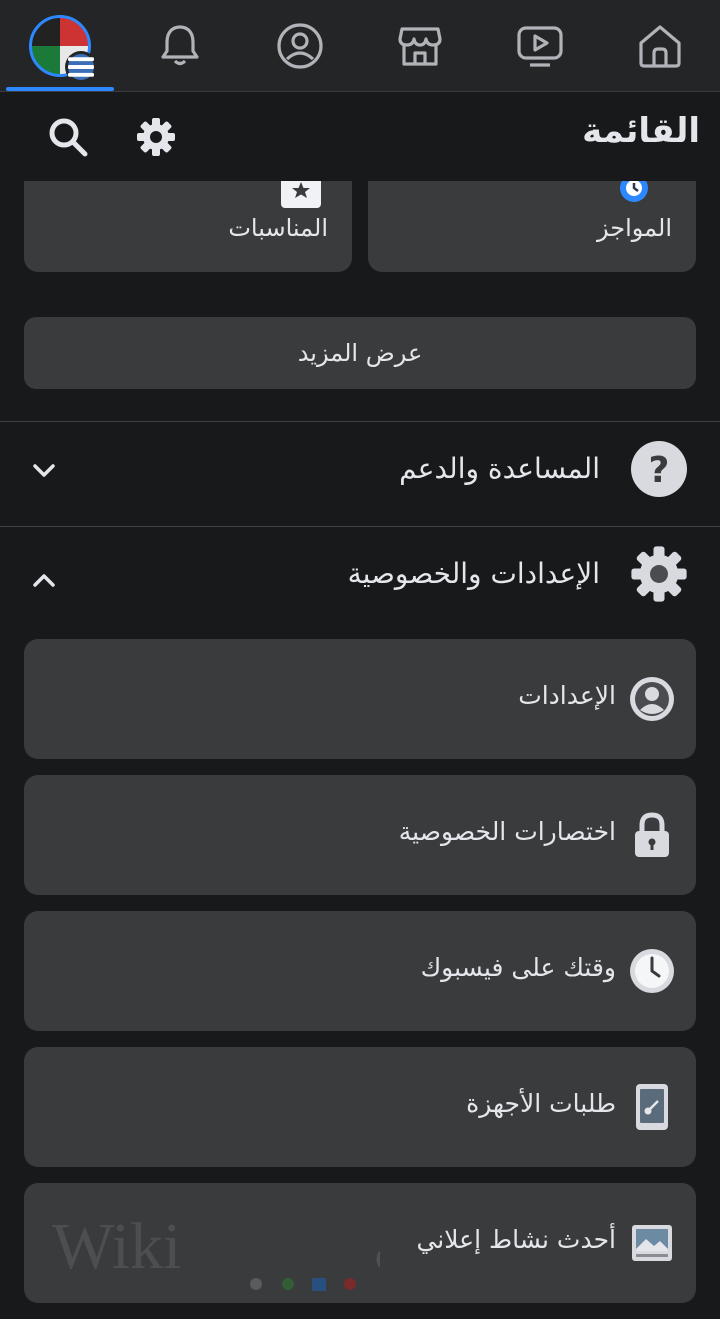  I want to click on ad-activity-icon, so click(652, 1243).